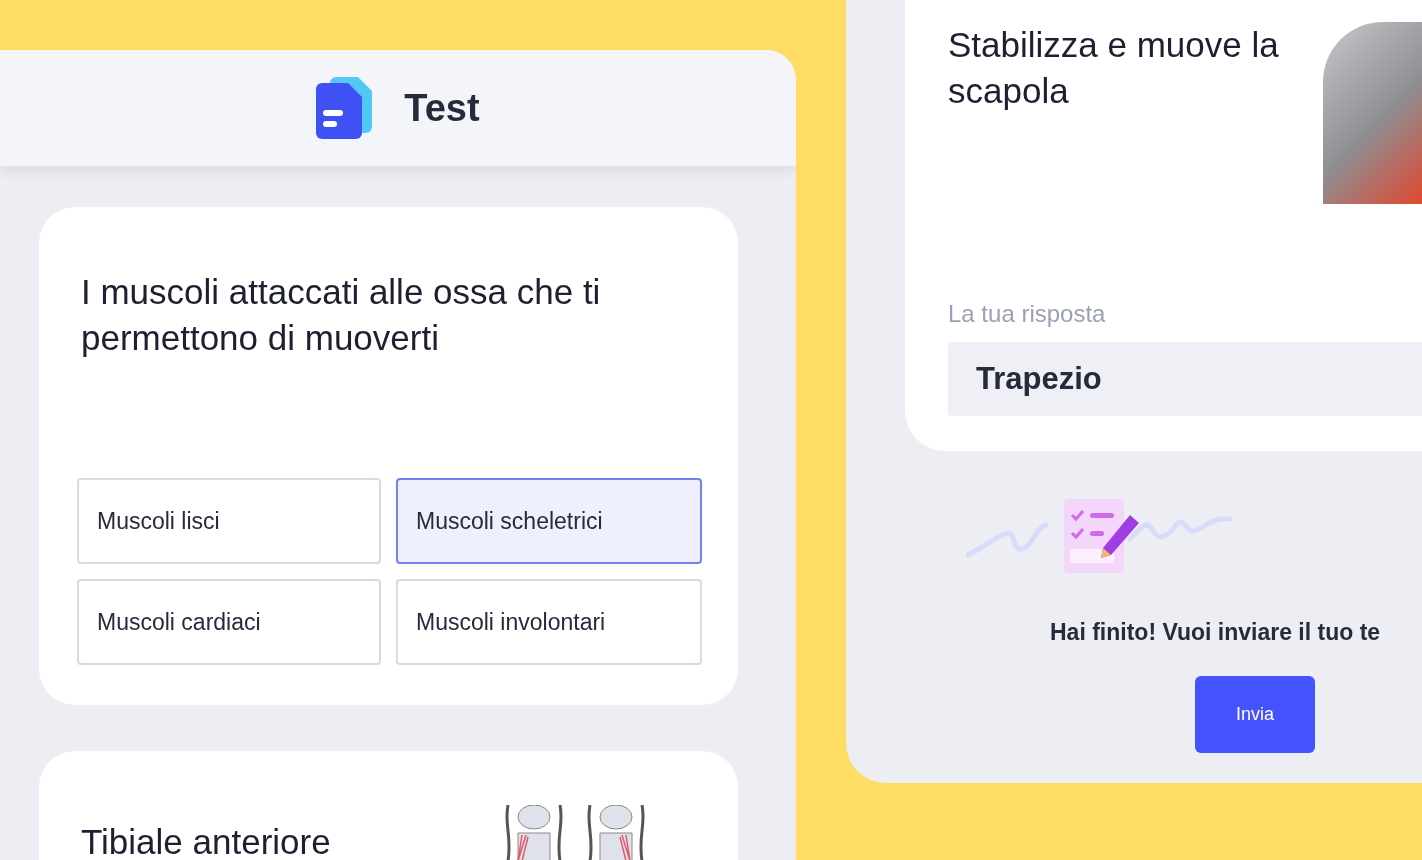  What do you see at coordinates (341, 315) in the screenshot?
I see `question-text: I muscoli attaccati alle ossa che ti permettono di muoverti` at bounding box center [341, 315].